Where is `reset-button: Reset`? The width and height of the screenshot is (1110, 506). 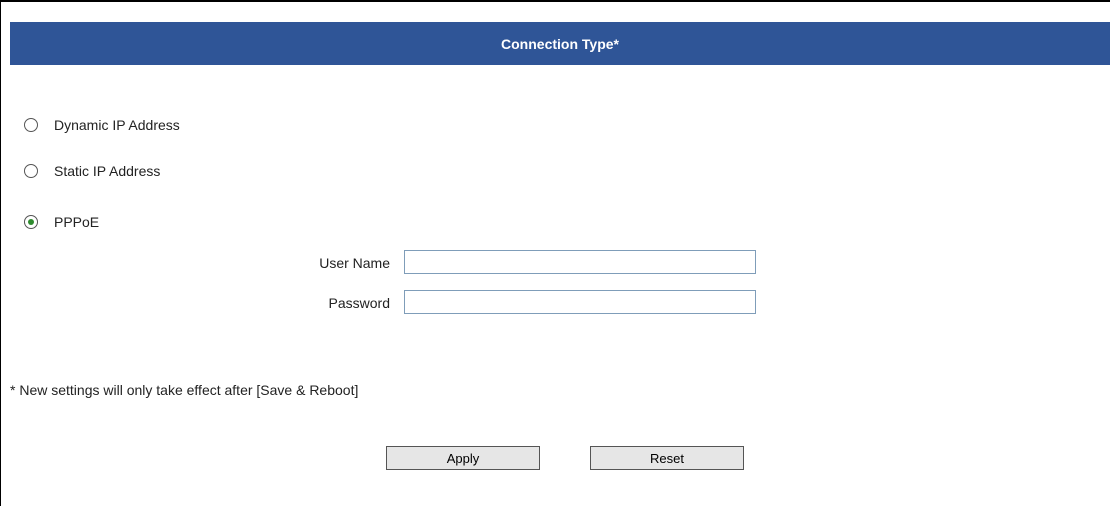 reset-button: Reset is located at coordinates (667, 458).